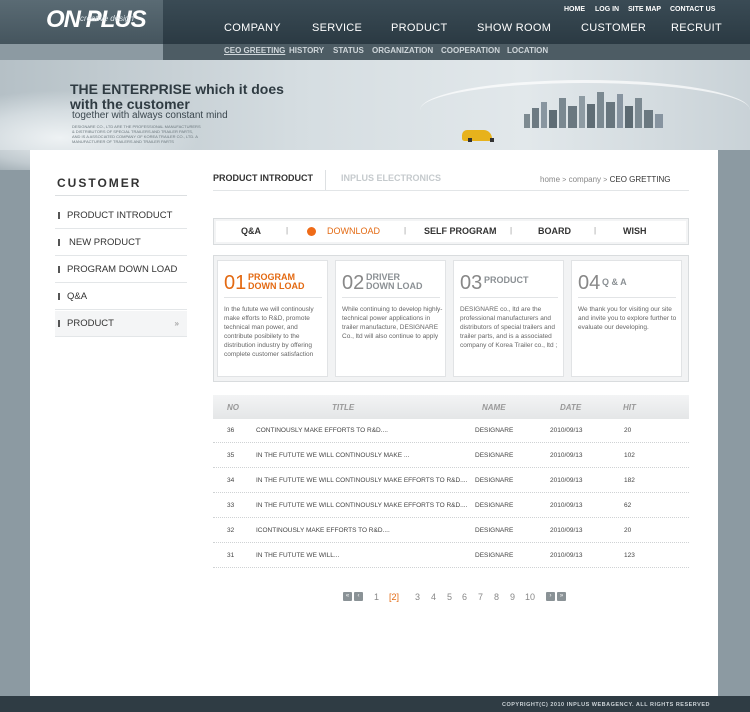  What do you see at coordinates (692, 9) in the screenshot?
I see `util-contact-link: CONTACT US` at bounding box center [692, 9].